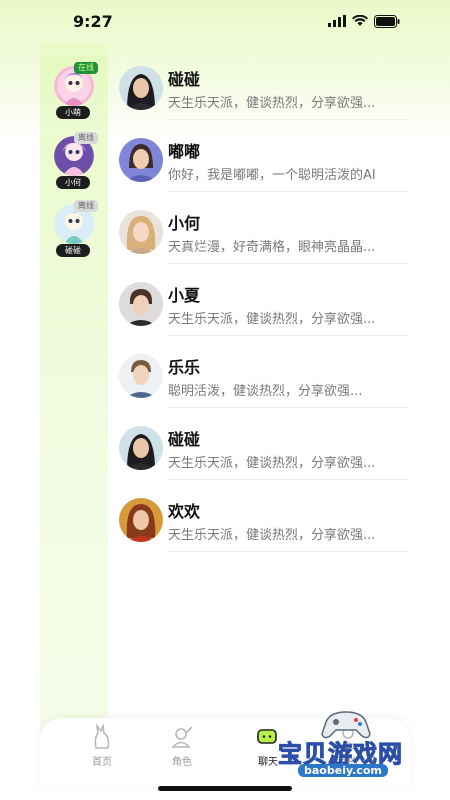 This screenshot has height=800, width=450. Describe the element at coordinates (360, 20) in the screenshot. I see `wifi-icon` at that location.